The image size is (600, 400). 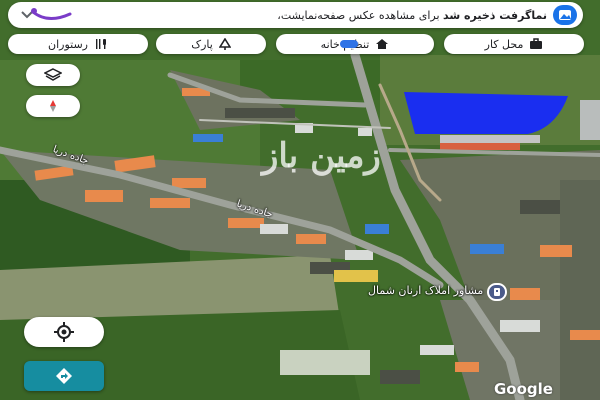 I want to click on compass-button, so click(x=53, y=106).